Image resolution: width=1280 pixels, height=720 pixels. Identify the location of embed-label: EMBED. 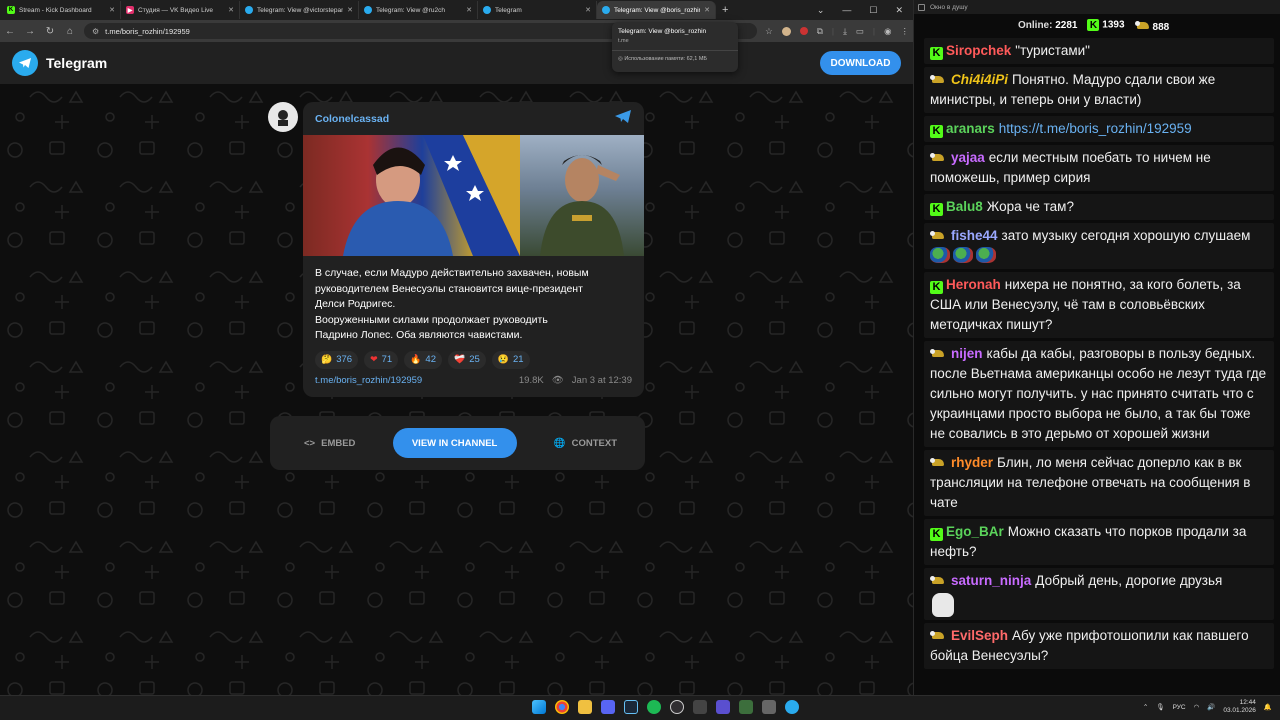
(338, 443).